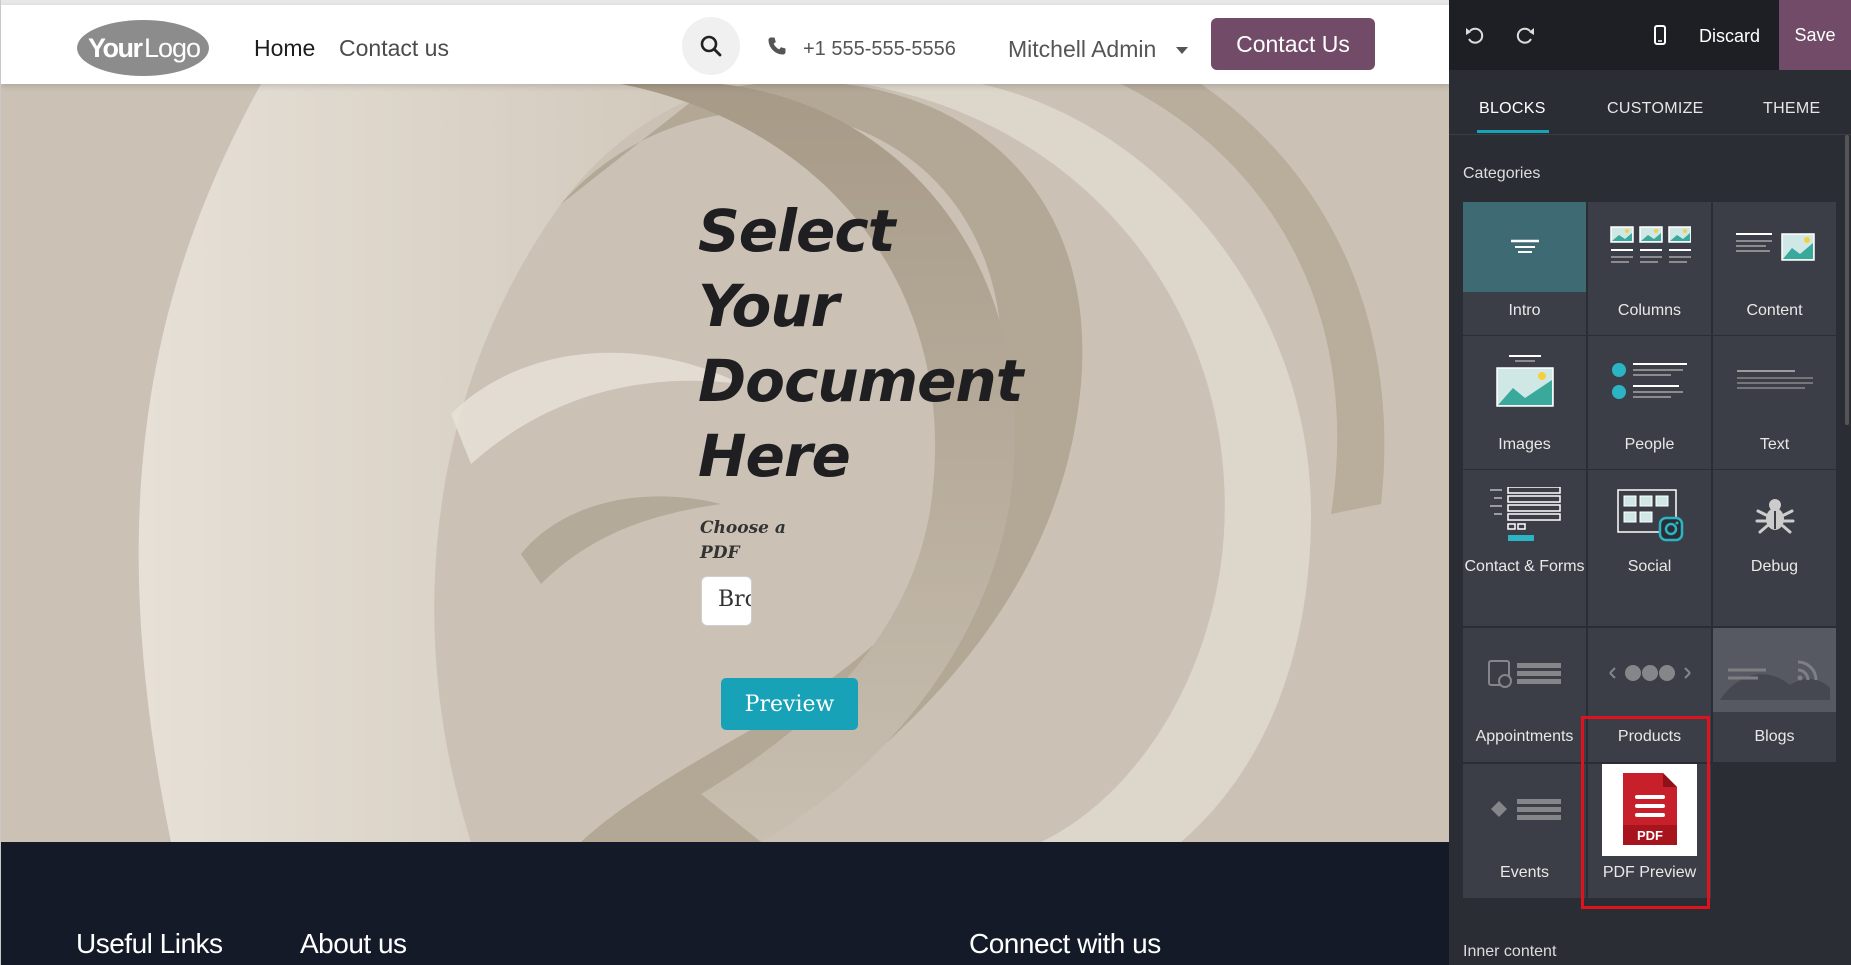 The width and height of the screenshot is (1851, 965). What do you see at coordinates (1774, 444) in the screenshot?
I see `block-label: Text` at bounding box center [1774, 444].